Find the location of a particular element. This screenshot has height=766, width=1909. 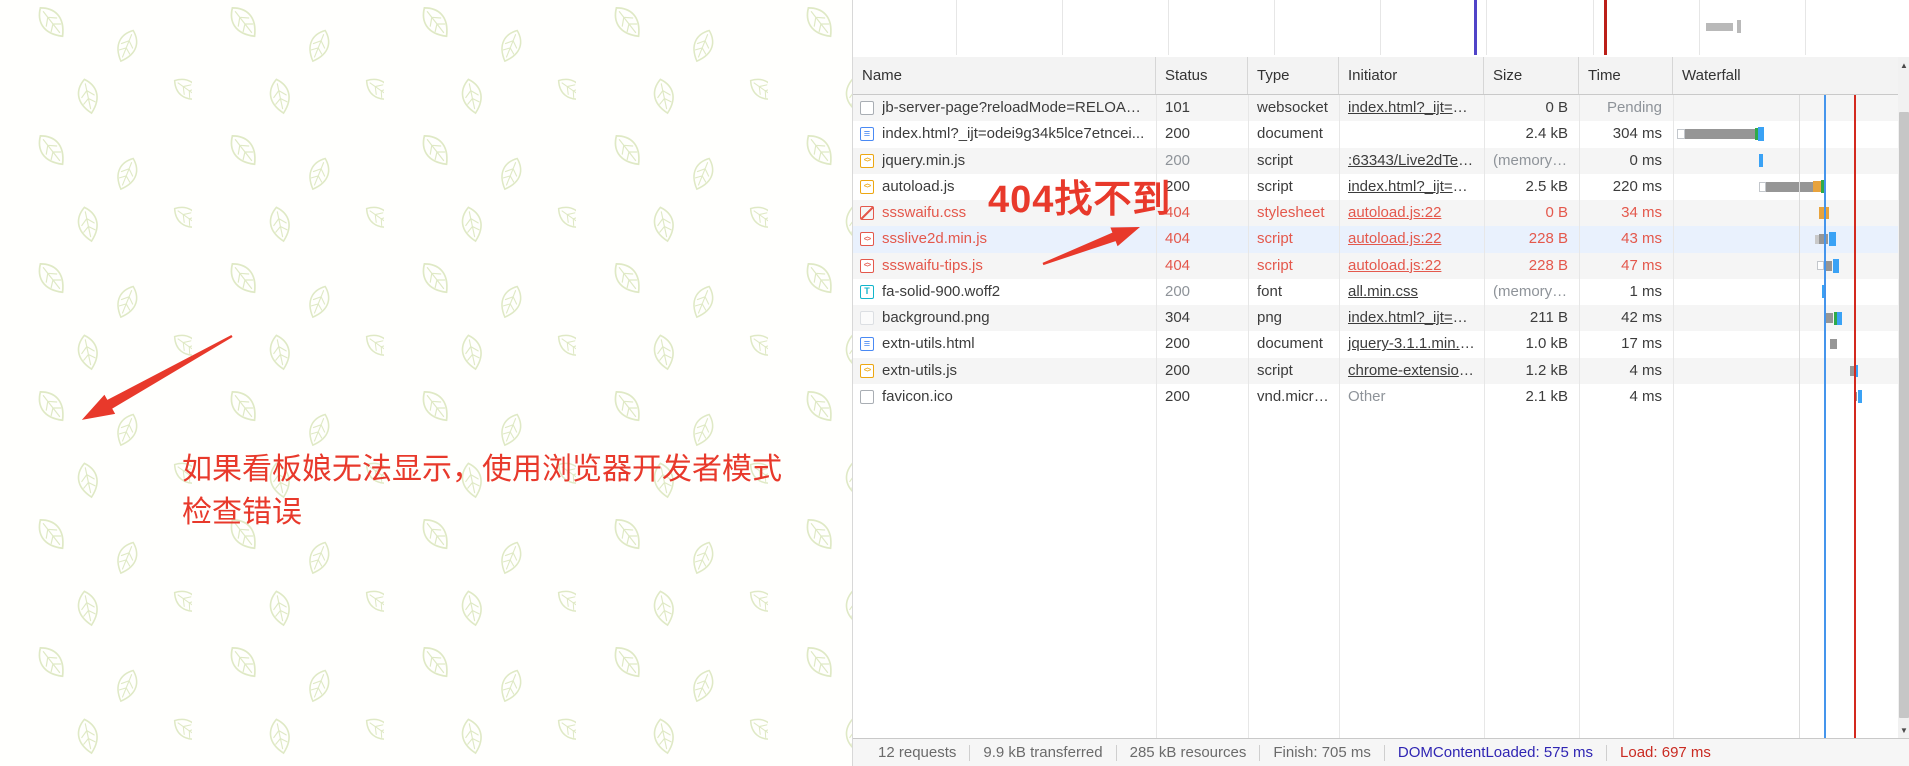

network-overview-timeline is located at coordinates (1381, 29).